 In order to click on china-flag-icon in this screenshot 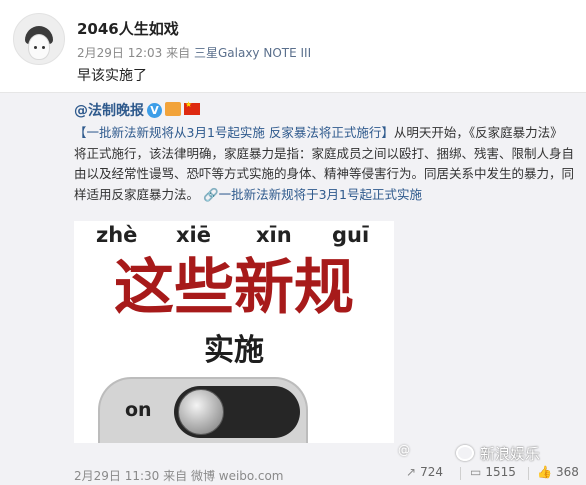, I will do `click(192, 107)`.